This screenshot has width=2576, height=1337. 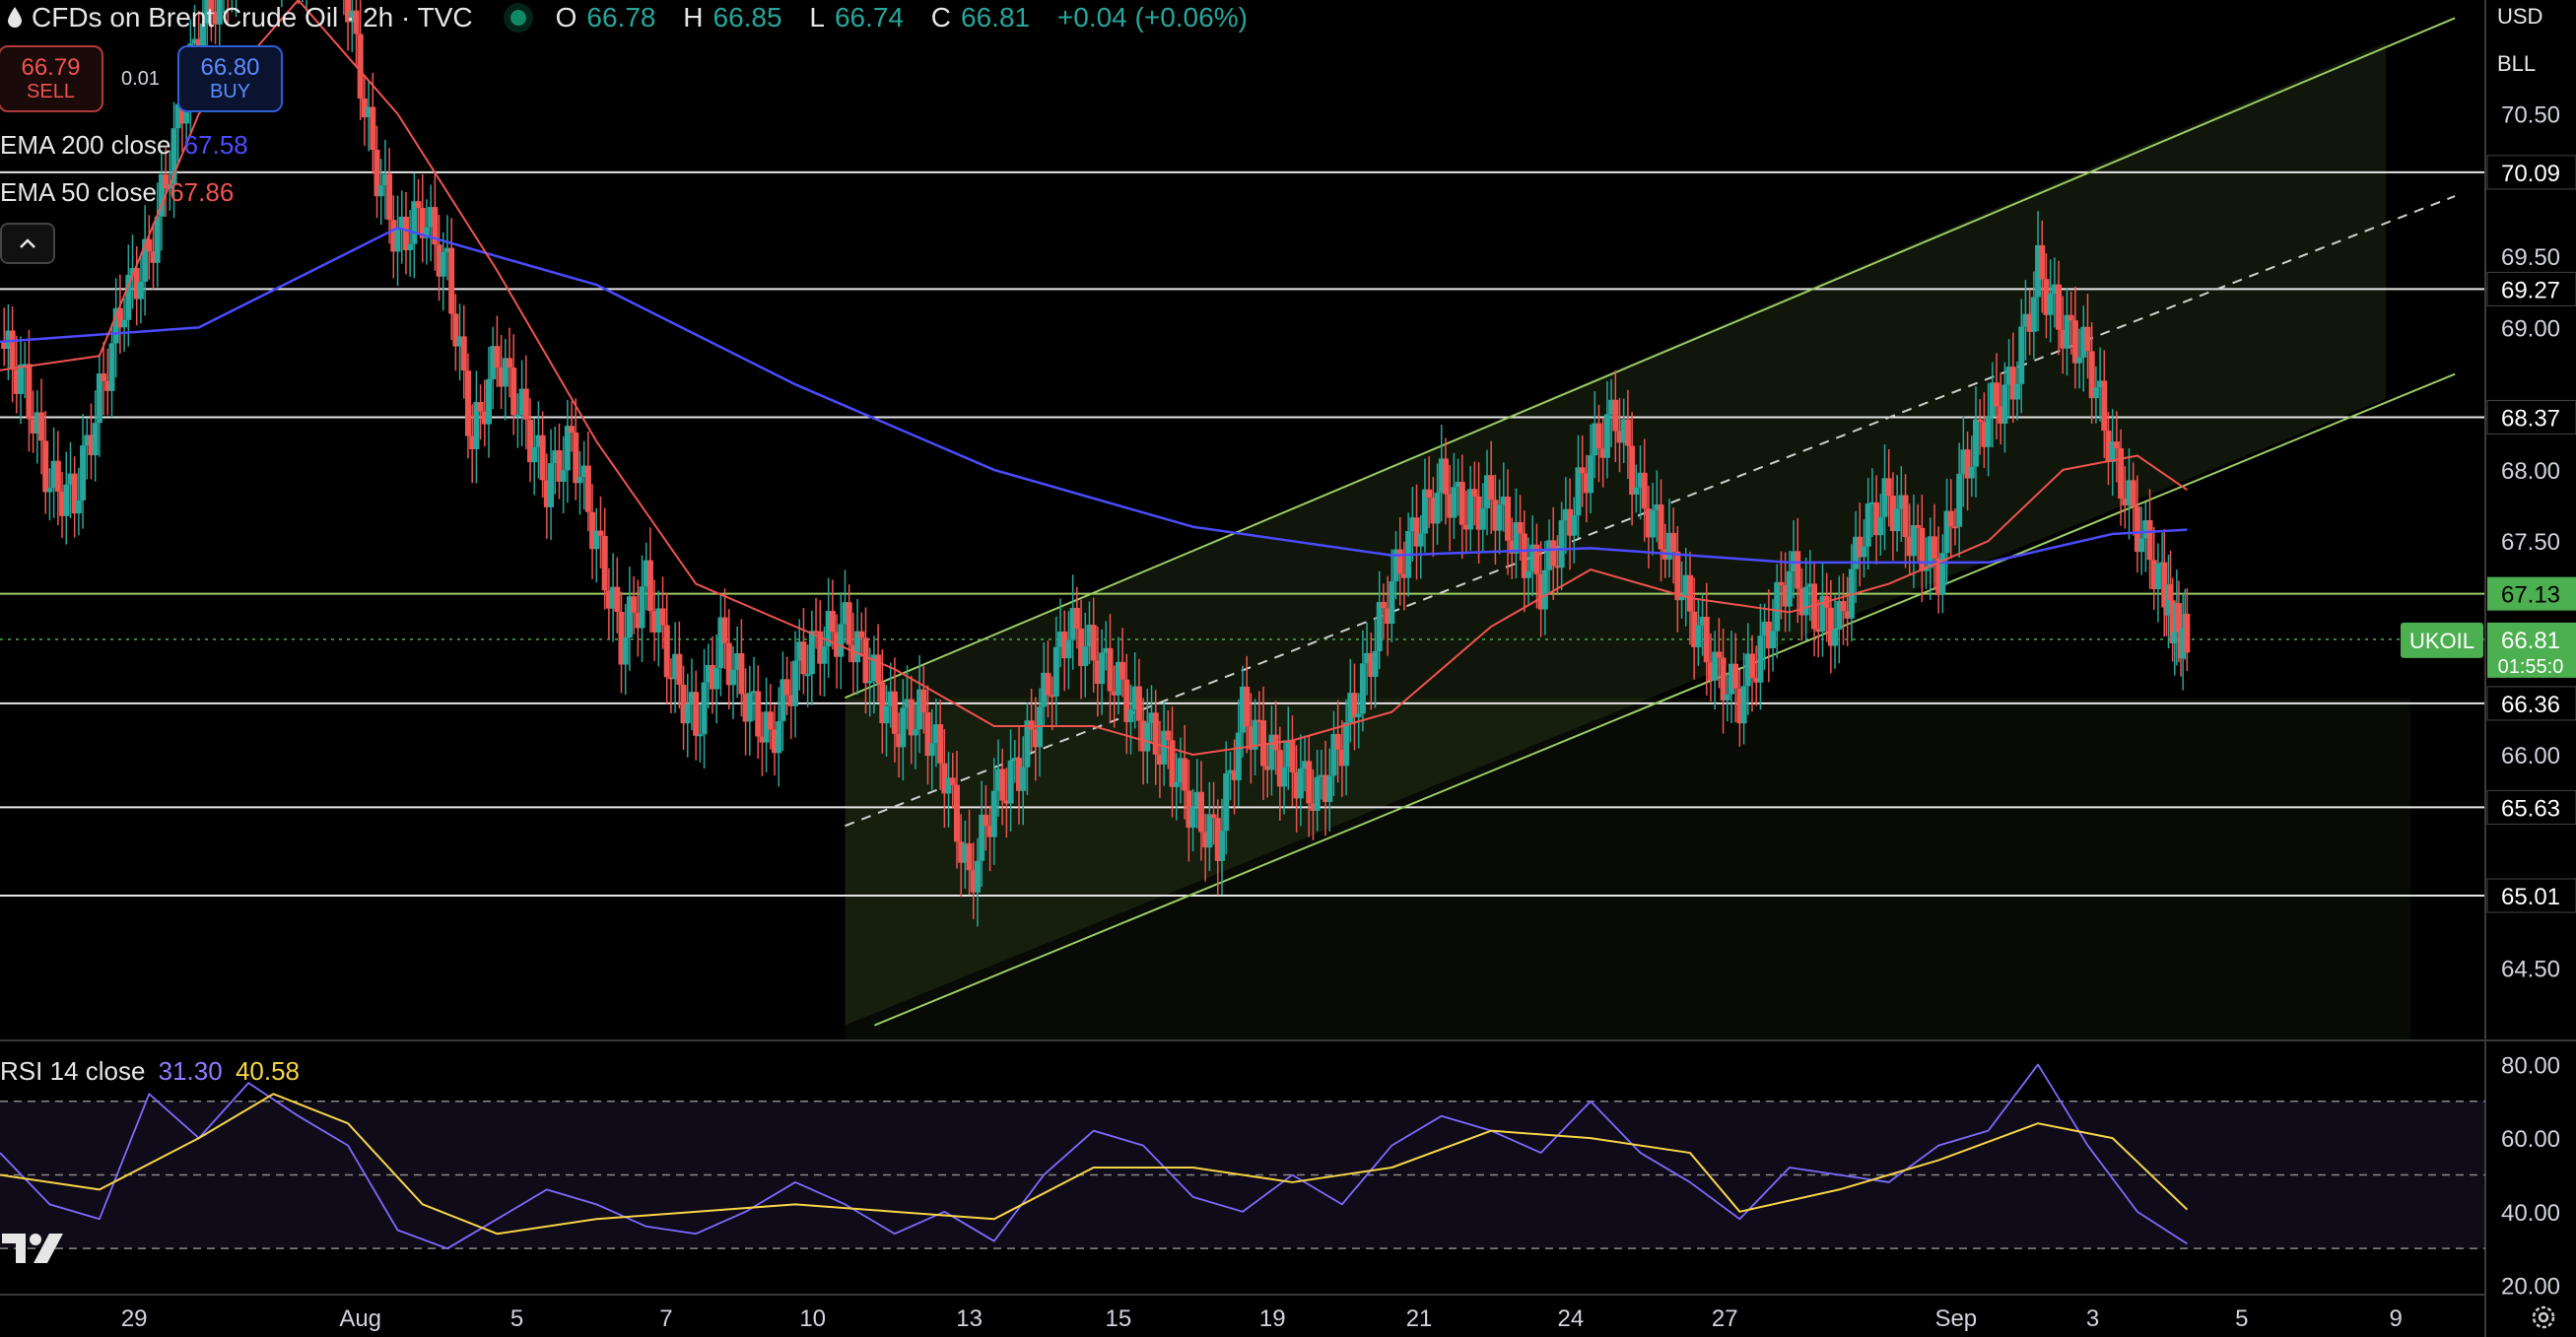 What do you see at coordinates (27, 243) in the screenshot?
I see `collapse-legend-button` at bounding box center [27, 243].